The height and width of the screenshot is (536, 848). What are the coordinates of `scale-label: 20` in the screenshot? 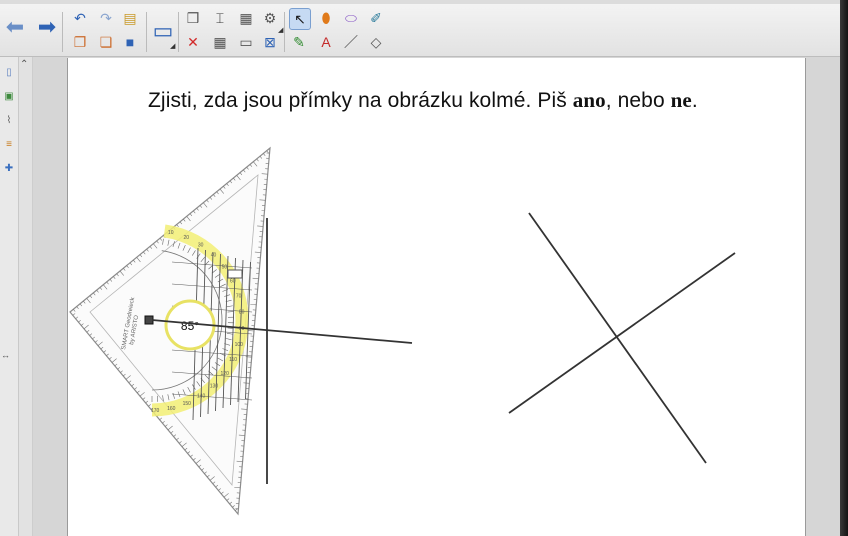 It's located at (186, 238).